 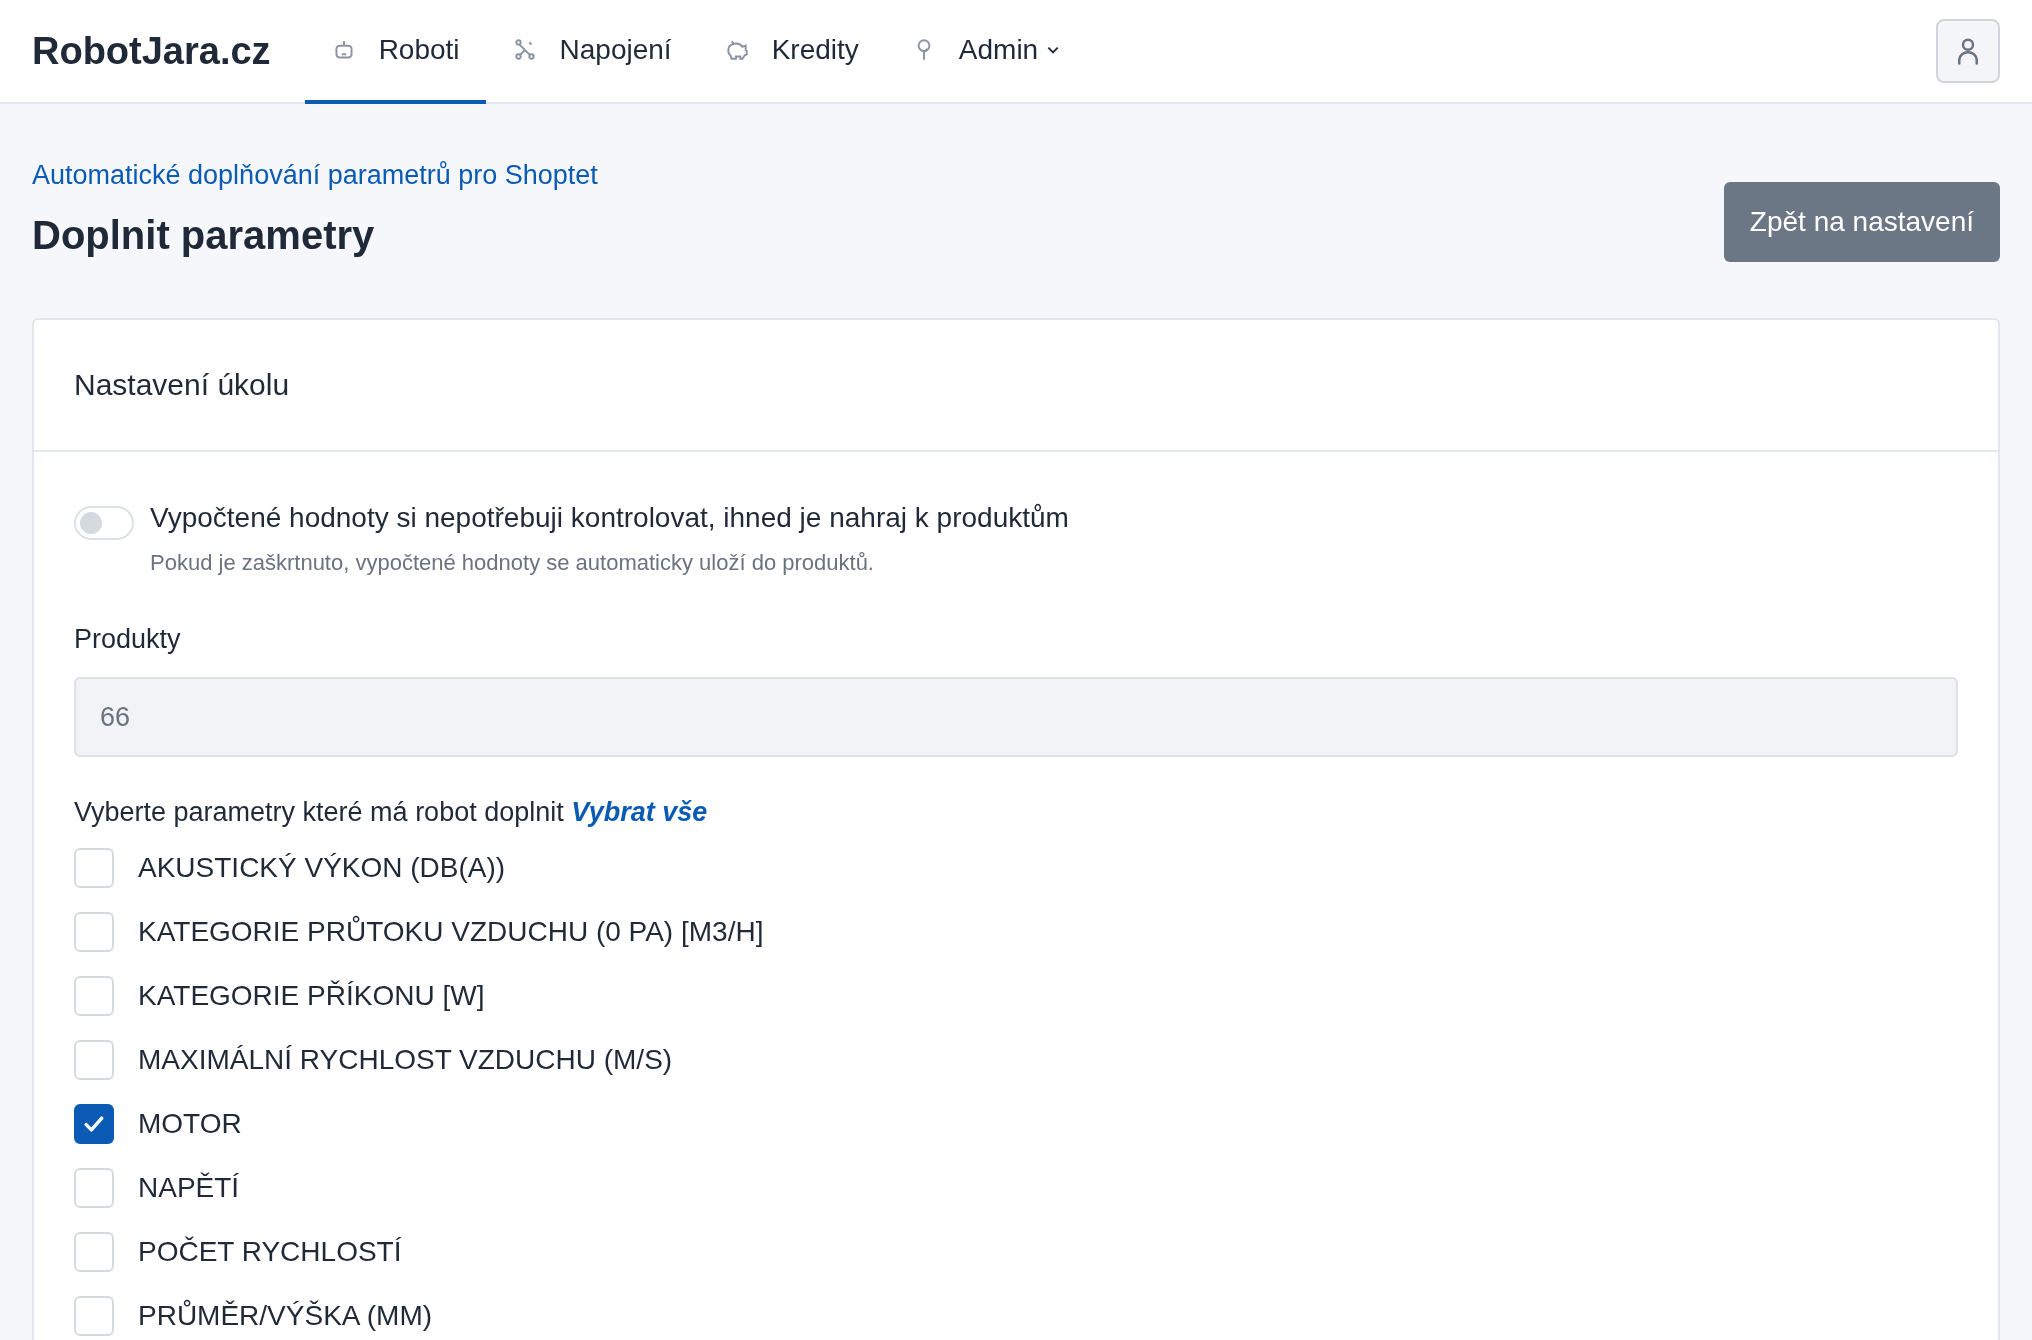 I want to click on nav-tab: Admin, so click(x=985, y=52).